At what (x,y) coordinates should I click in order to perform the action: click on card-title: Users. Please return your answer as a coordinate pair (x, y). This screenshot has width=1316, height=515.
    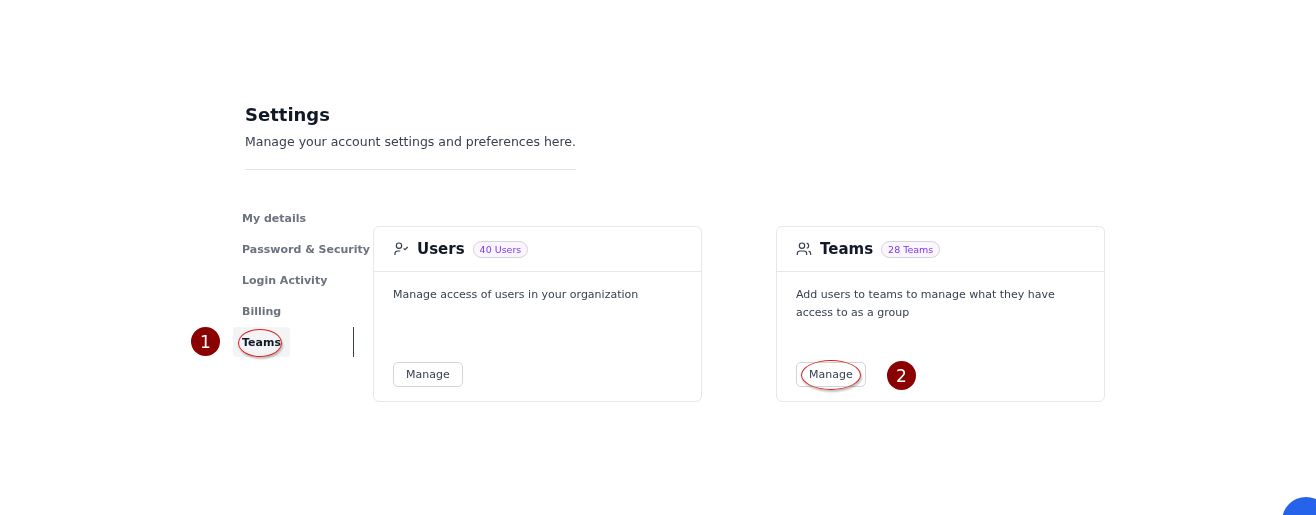
    Looking at the image, I should click on (441, 249).